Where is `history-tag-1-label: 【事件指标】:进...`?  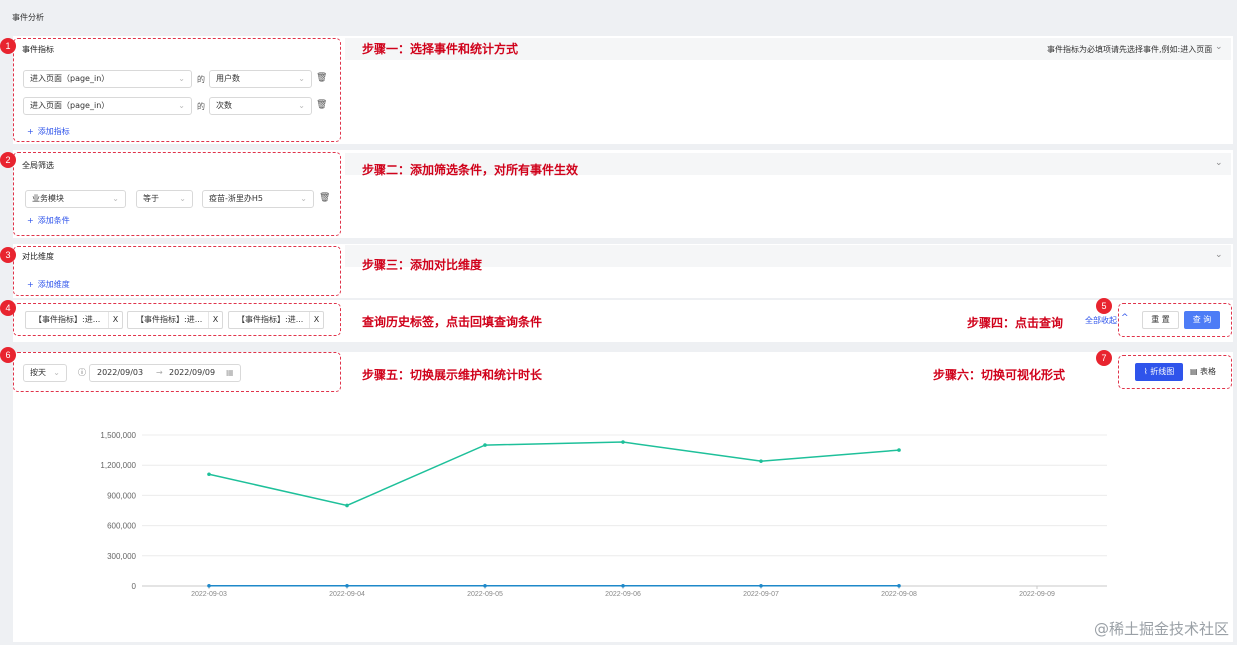 history-tag-1-label: 【事件指标】:进... is located at coordinates (67, 319).